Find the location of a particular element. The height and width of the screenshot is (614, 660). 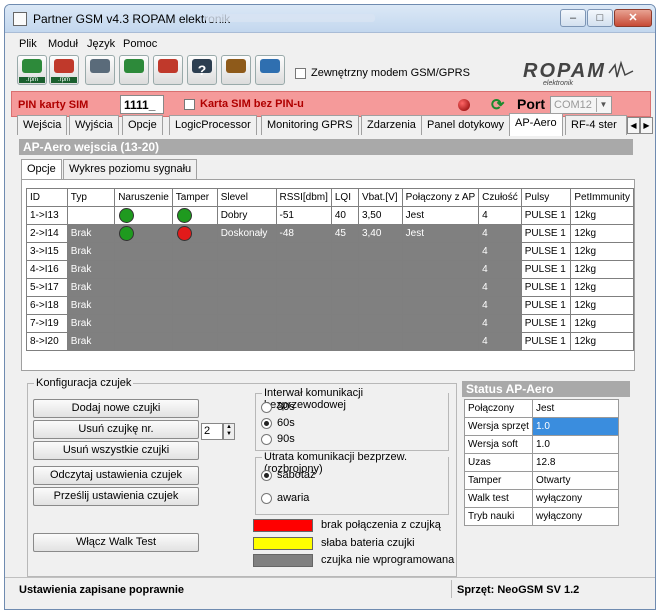

table-cell-vbat: 3,40 is located at coordinates (380, 233).